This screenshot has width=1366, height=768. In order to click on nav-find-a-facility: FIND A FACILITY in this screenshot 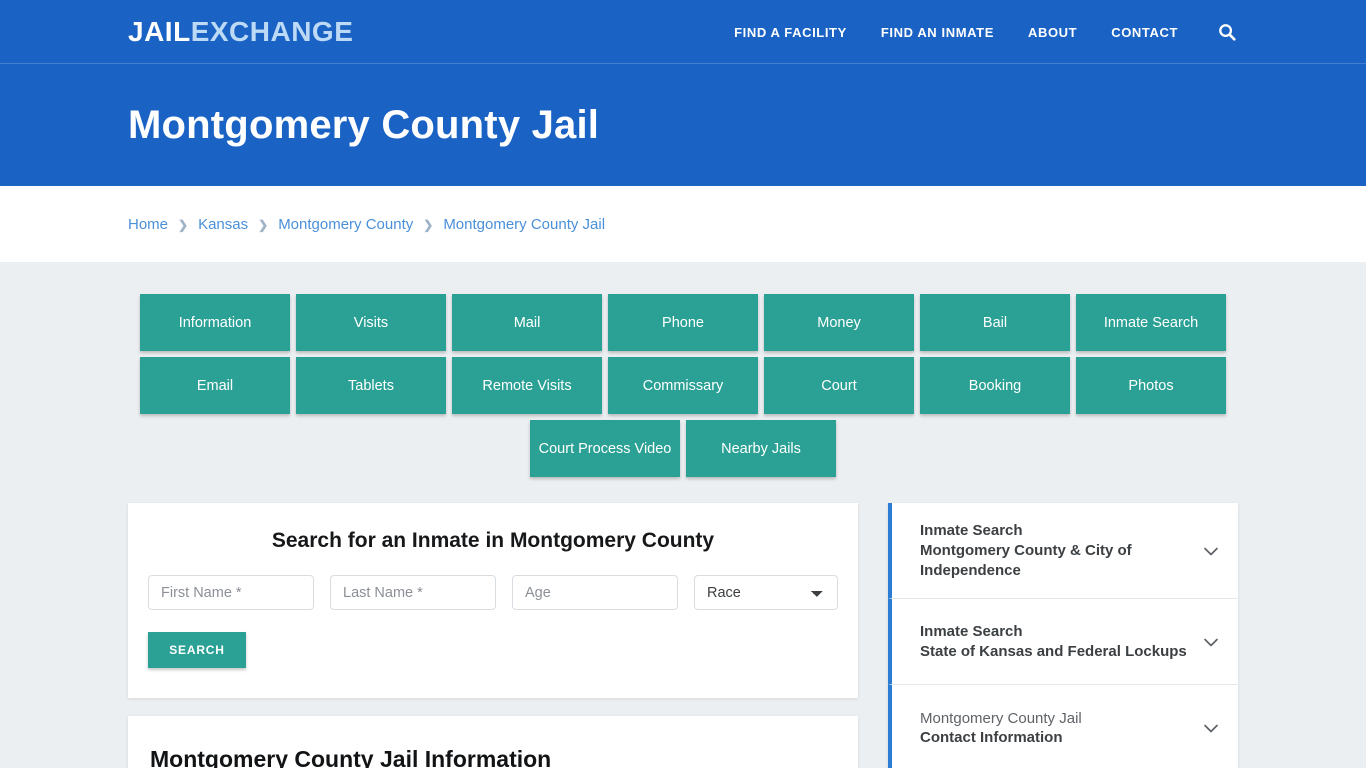, I will do `click(790, 32)`.